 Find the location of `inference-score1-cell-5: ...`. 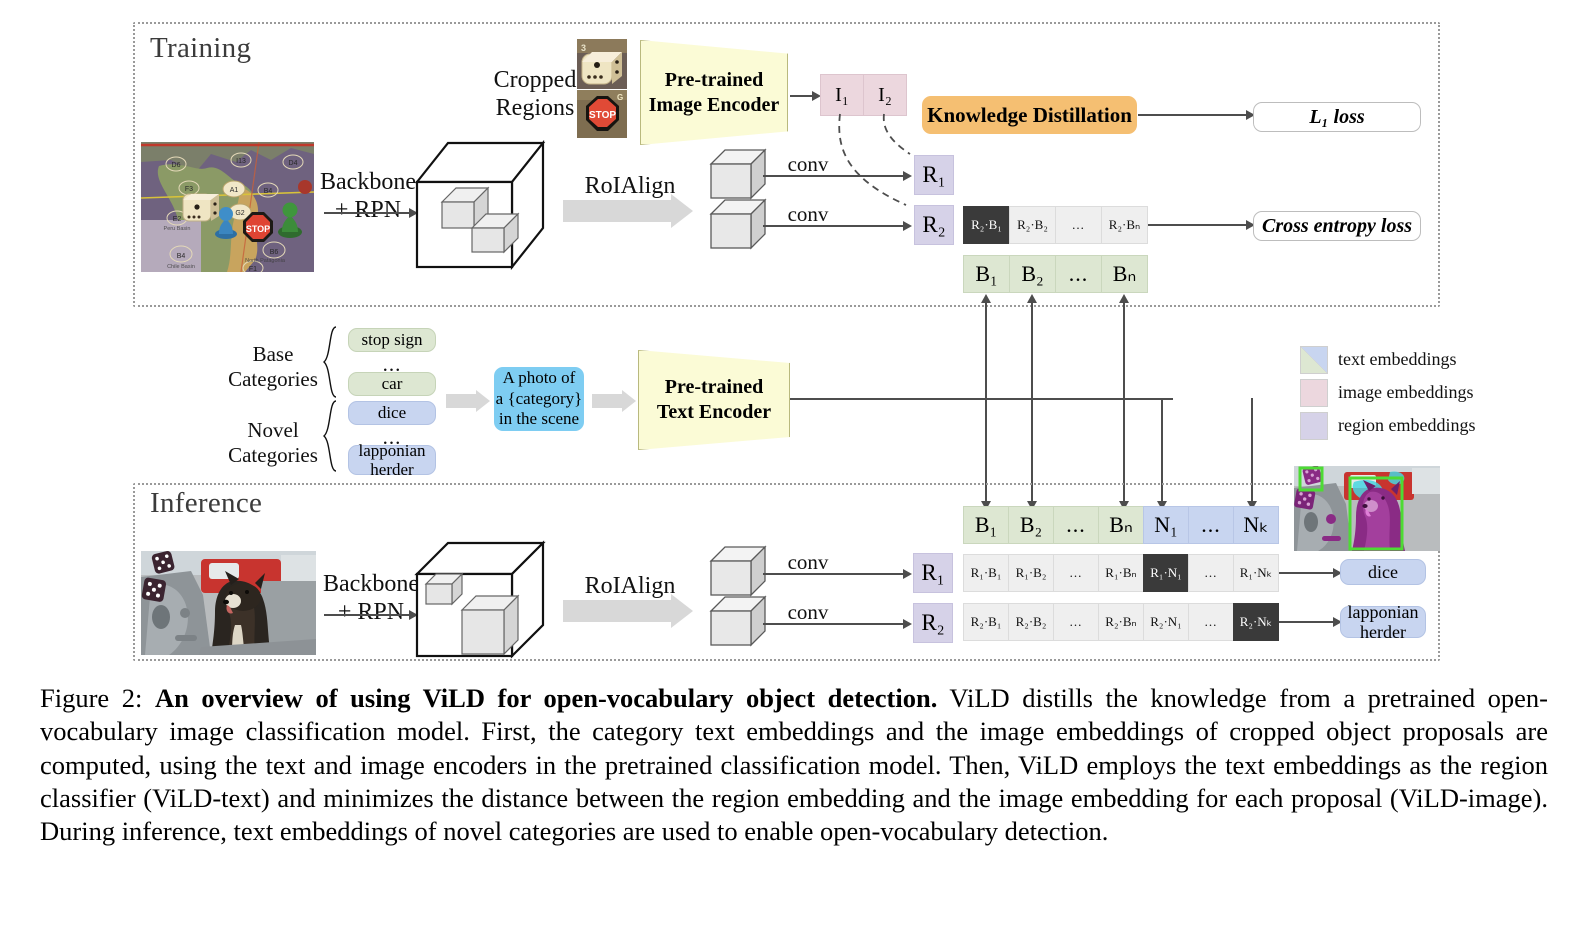

inference-score1-cell-5: ... is located at coordinates (1211, 573).